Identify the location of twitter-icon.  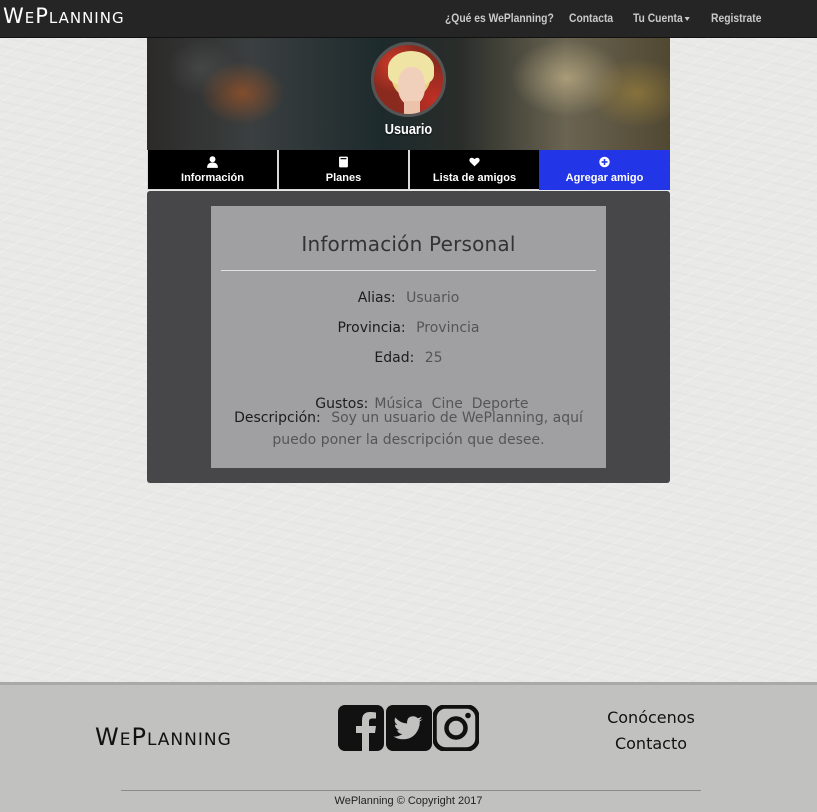
(409, 728).